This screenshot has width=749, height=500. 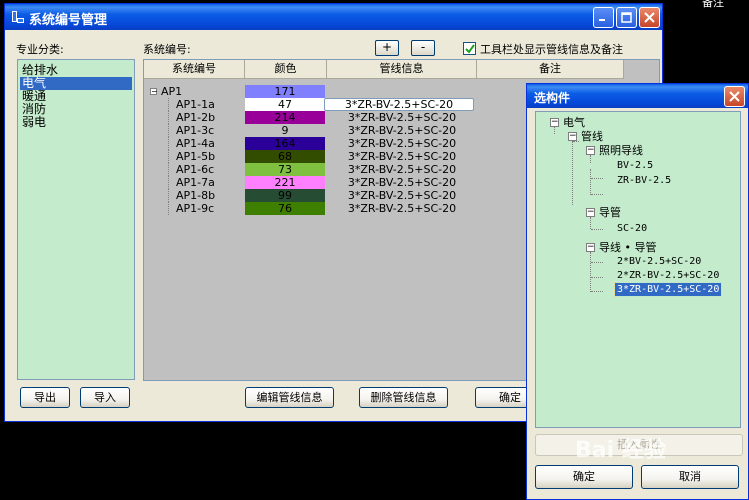 What do you see at coordinates (550, 69) in the screenshot?
I see `grid-header-note: 备注` at bounding box center [550, 69].